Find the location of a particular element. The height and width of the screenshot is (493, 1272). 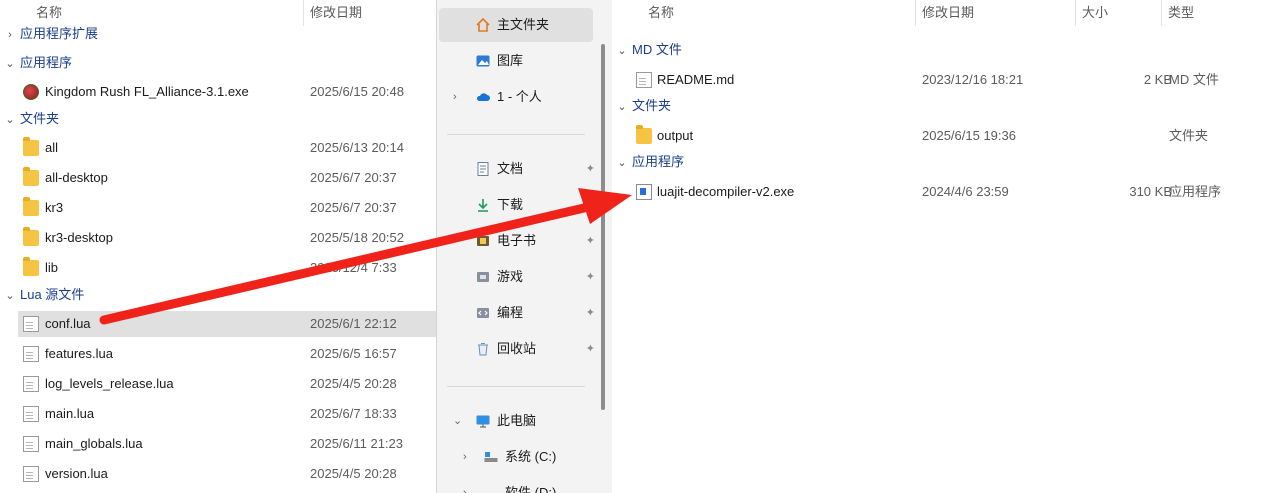

column-header-type: 类型 is located at coordinates (1181, 13).